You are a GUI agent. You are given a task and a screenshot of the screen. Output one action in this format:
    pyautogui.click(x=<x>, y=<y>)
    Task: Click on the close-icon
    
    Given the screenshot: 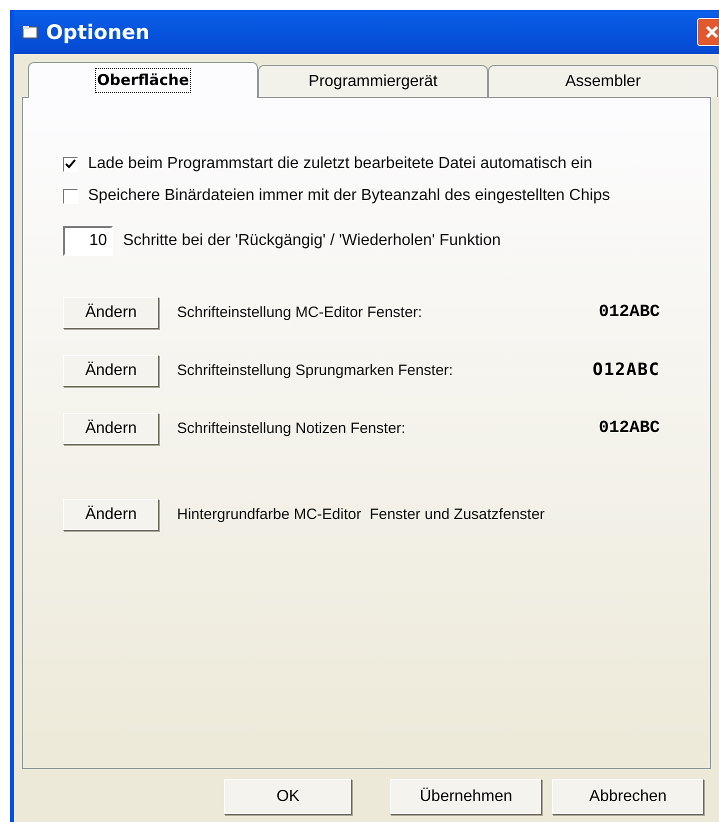 What is the action you would take?
    pyautogui.click(x=712, y=32)
    